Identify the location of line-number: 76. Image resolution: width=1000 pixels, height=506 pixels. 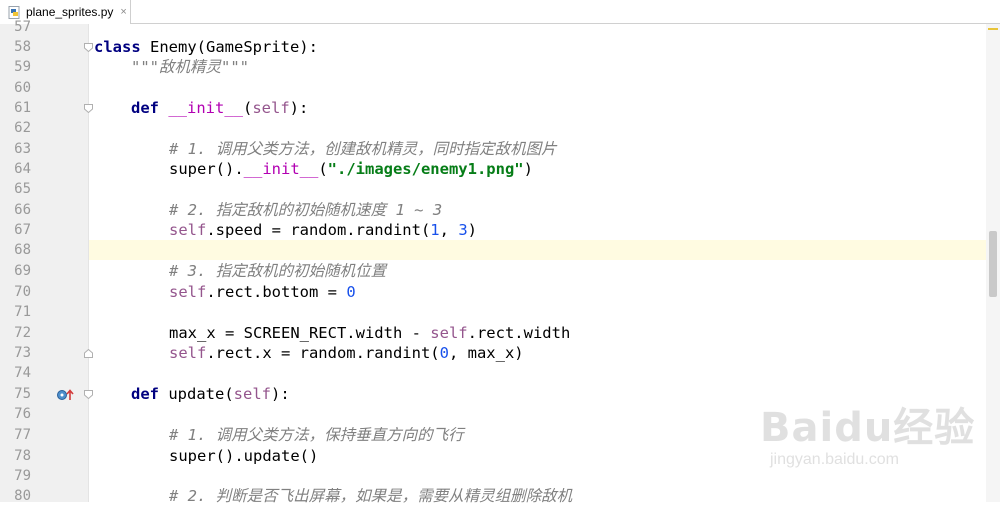
(22, 414).